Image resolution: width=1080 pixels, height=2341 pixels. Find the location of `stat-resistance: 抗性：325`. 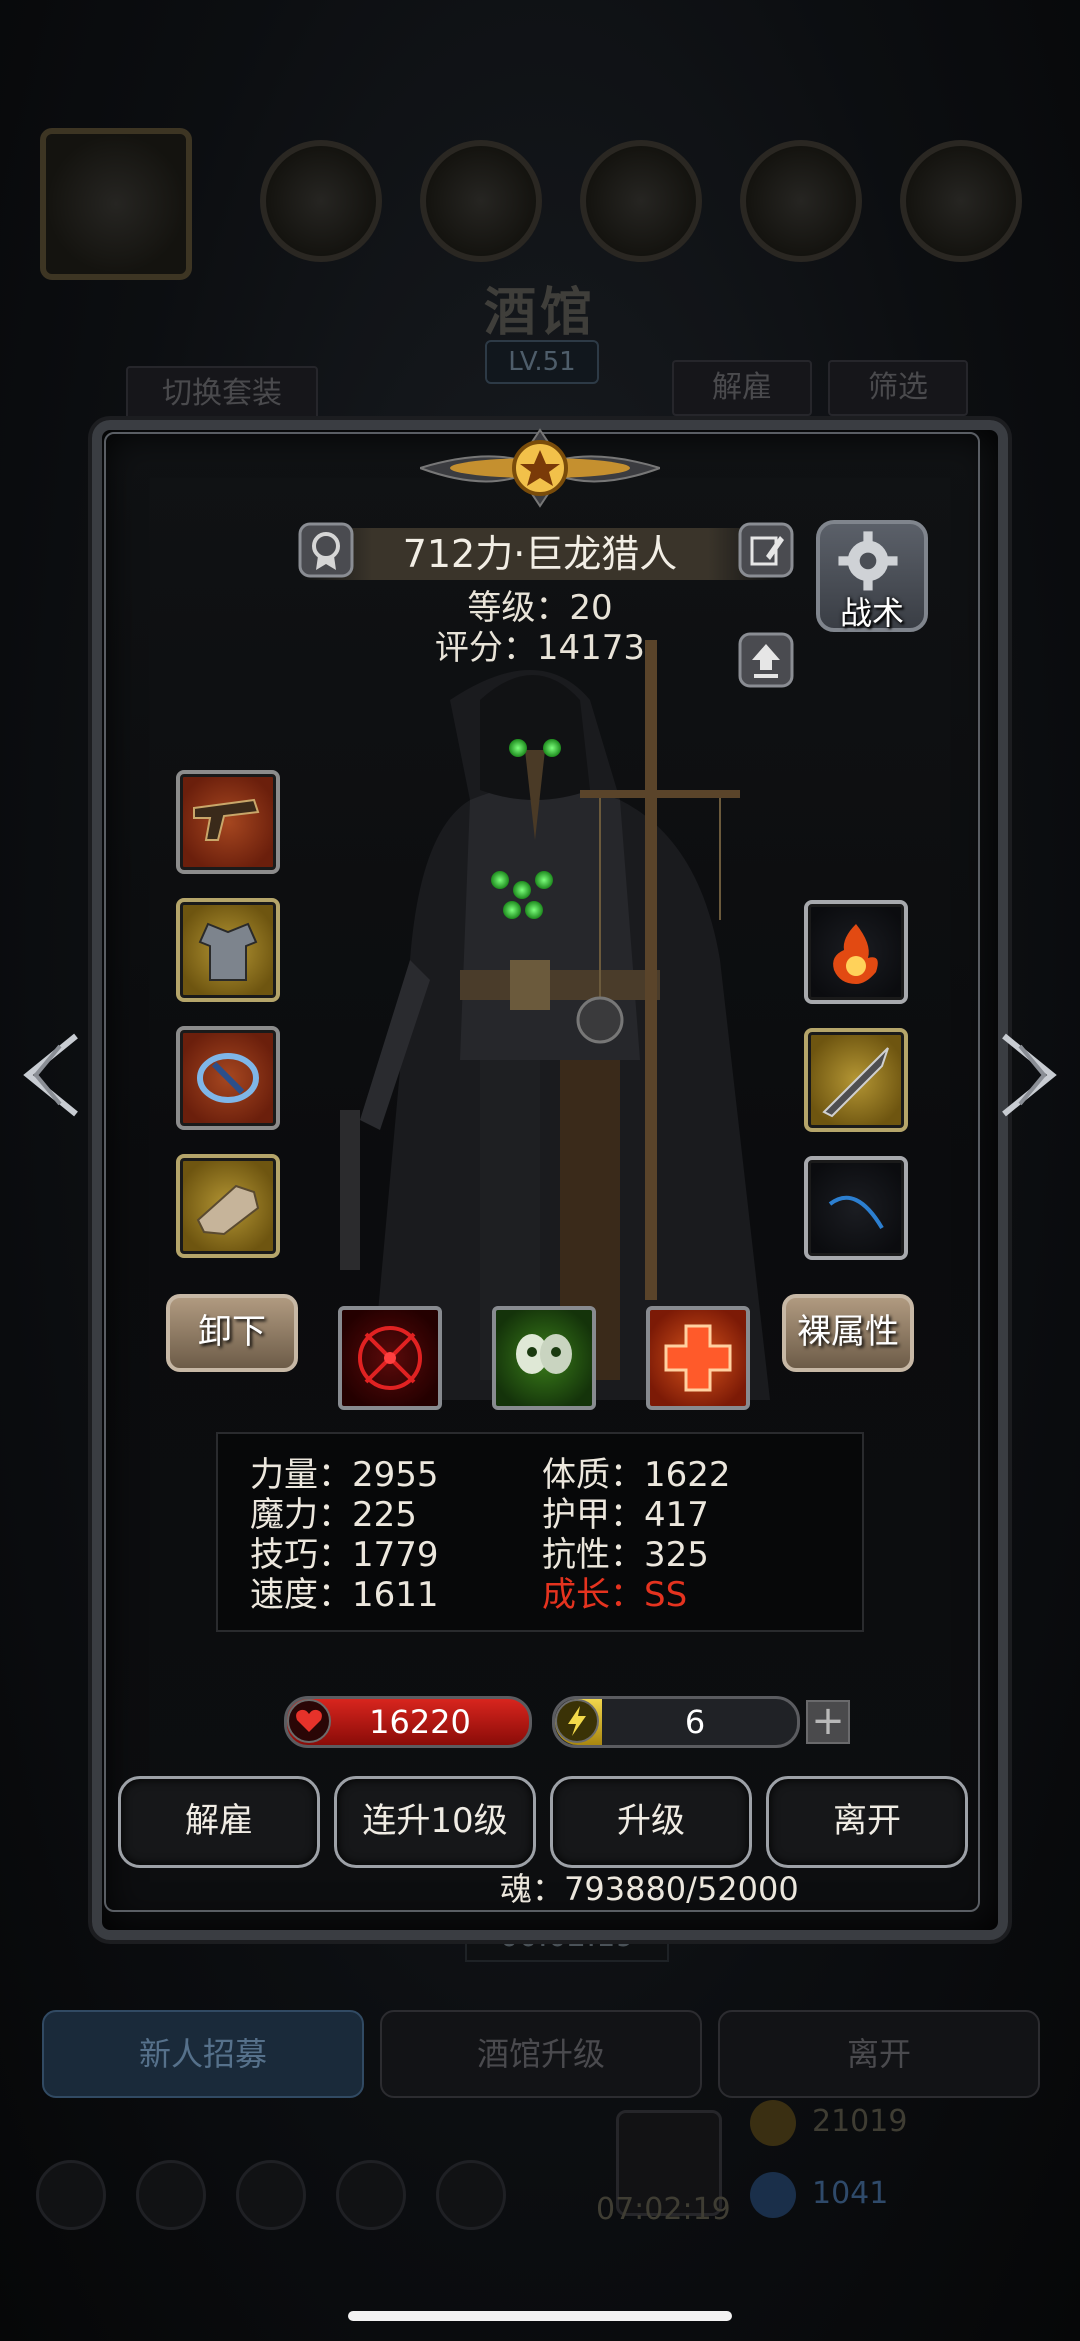

stat-resistance: 抗性：325 is located at coordinates (625, 1555).